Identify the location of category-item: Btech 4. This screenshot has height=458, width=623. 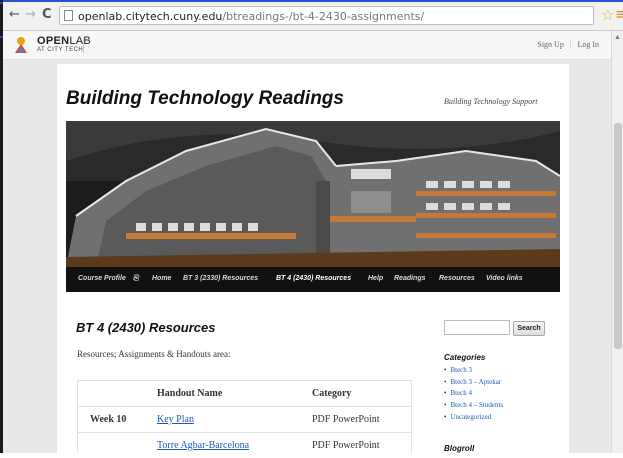
(473, 394).